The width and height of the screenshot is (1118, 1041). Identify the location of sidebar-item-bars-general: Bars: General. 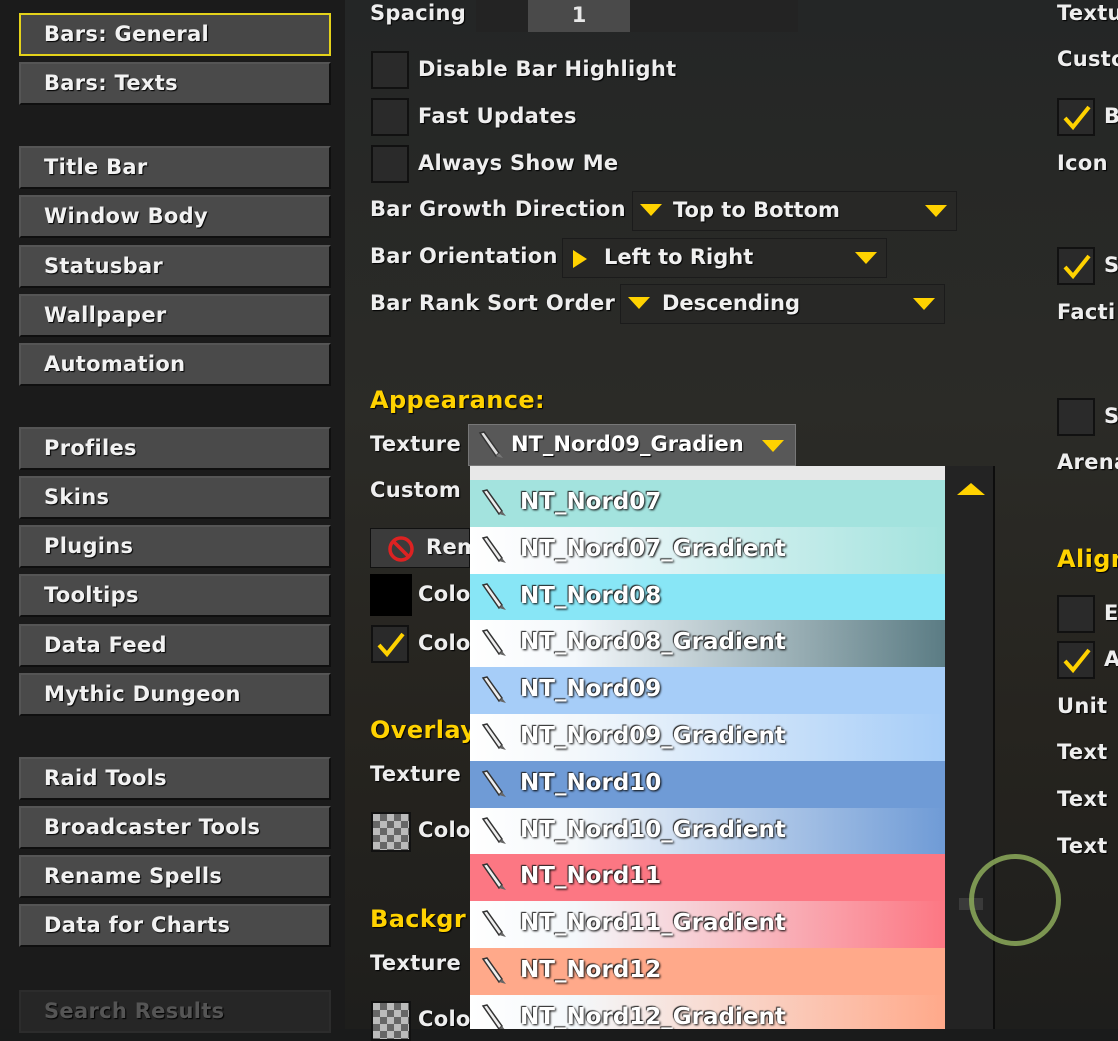
(175, 34).